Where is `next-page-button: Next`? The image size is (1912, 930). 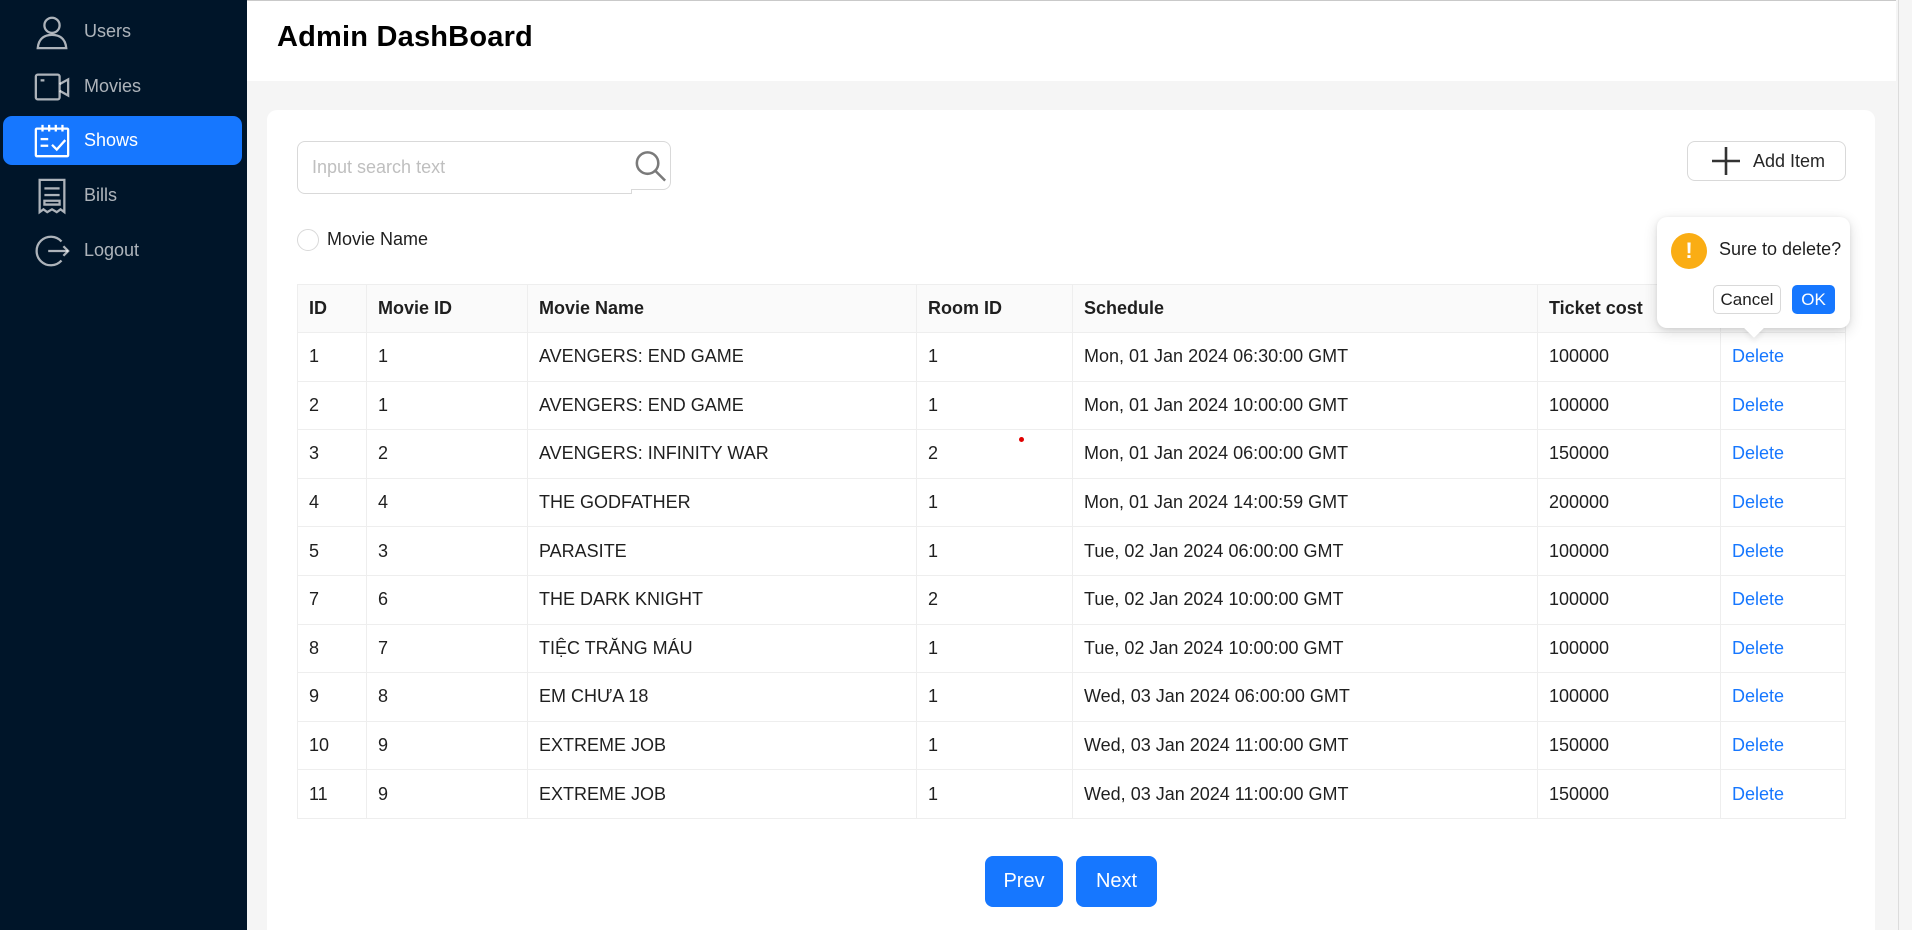
next-page-button: Next is located at coordinates (1116, 881).